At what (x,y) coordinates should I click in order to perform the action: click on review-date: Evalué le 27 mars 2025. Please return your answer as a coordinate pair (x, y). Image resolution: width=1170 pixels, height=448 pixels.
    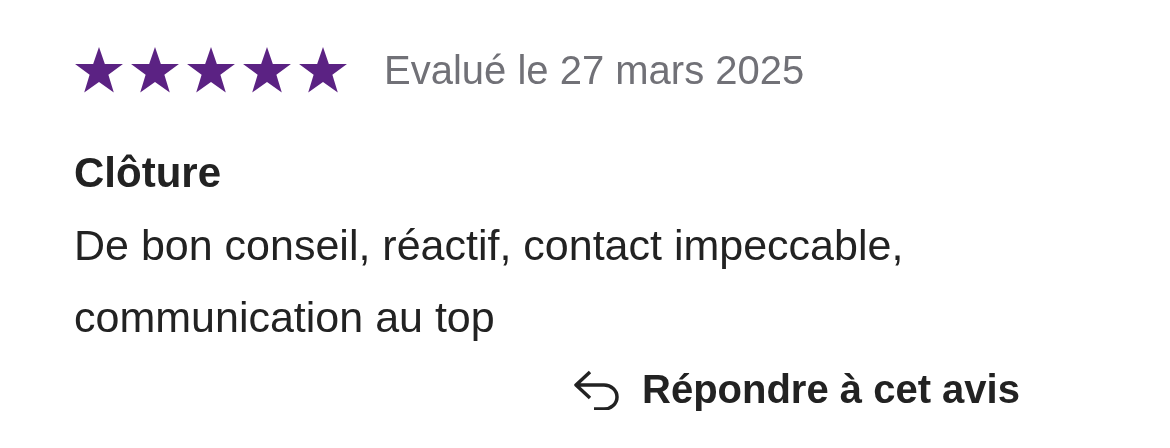
    Looking at the image, I should click on (594, 70).